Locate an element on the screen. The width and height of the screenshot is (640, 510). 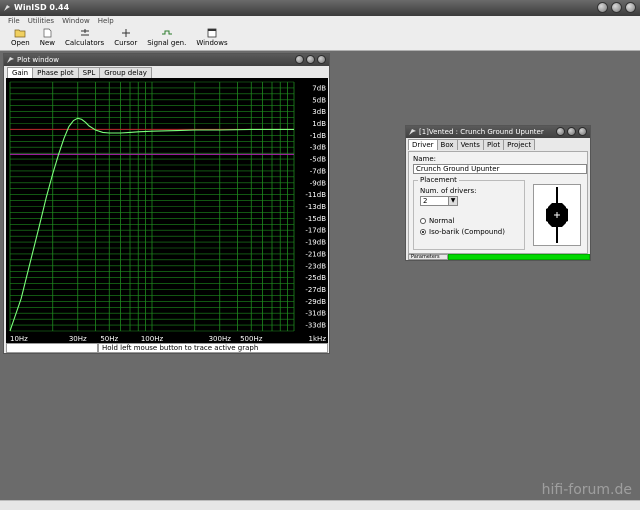
y-tick-label: -15dB is located at coordinates (315, 219).